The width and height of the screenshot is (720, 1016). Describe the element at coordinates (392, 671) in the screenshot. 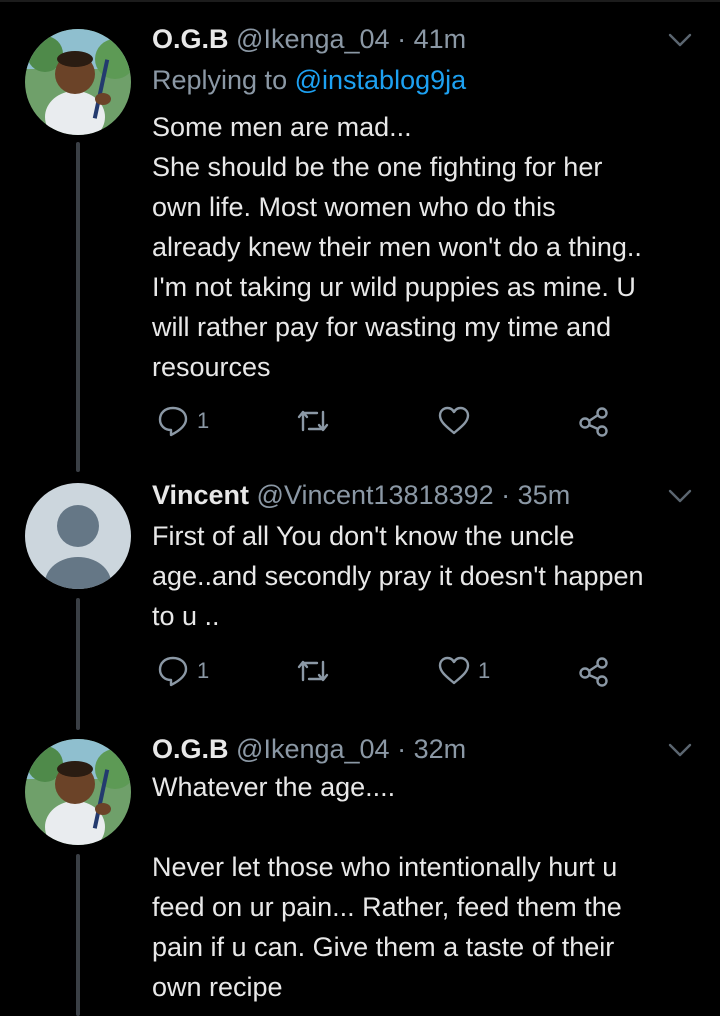

I see `tweet-actions: 1 1` at that location.